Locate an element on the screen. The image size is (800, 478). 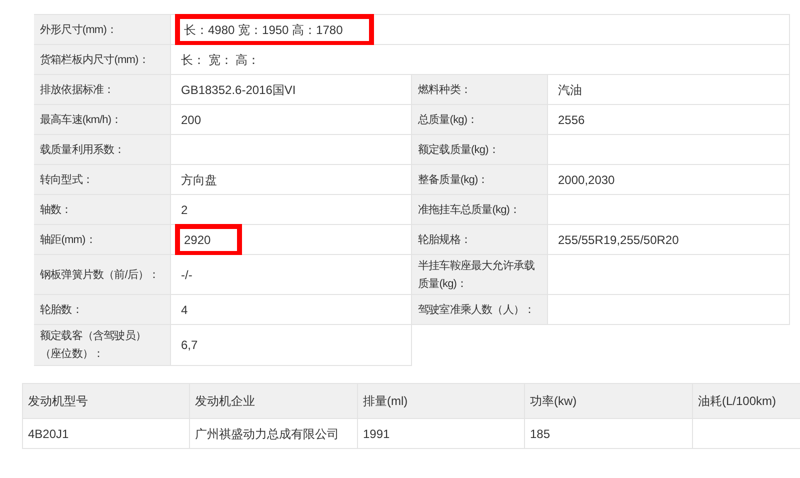
table-cell: 185 is located at coordinates (609, 434).